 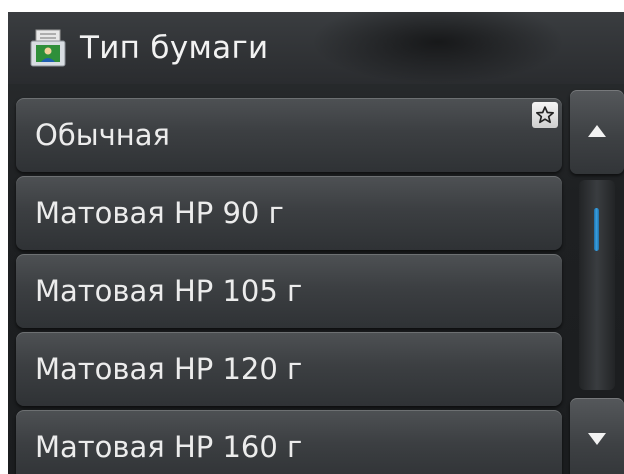 I want to click on list-item: Матовая HP 160 г, so click(x=289, y=442).